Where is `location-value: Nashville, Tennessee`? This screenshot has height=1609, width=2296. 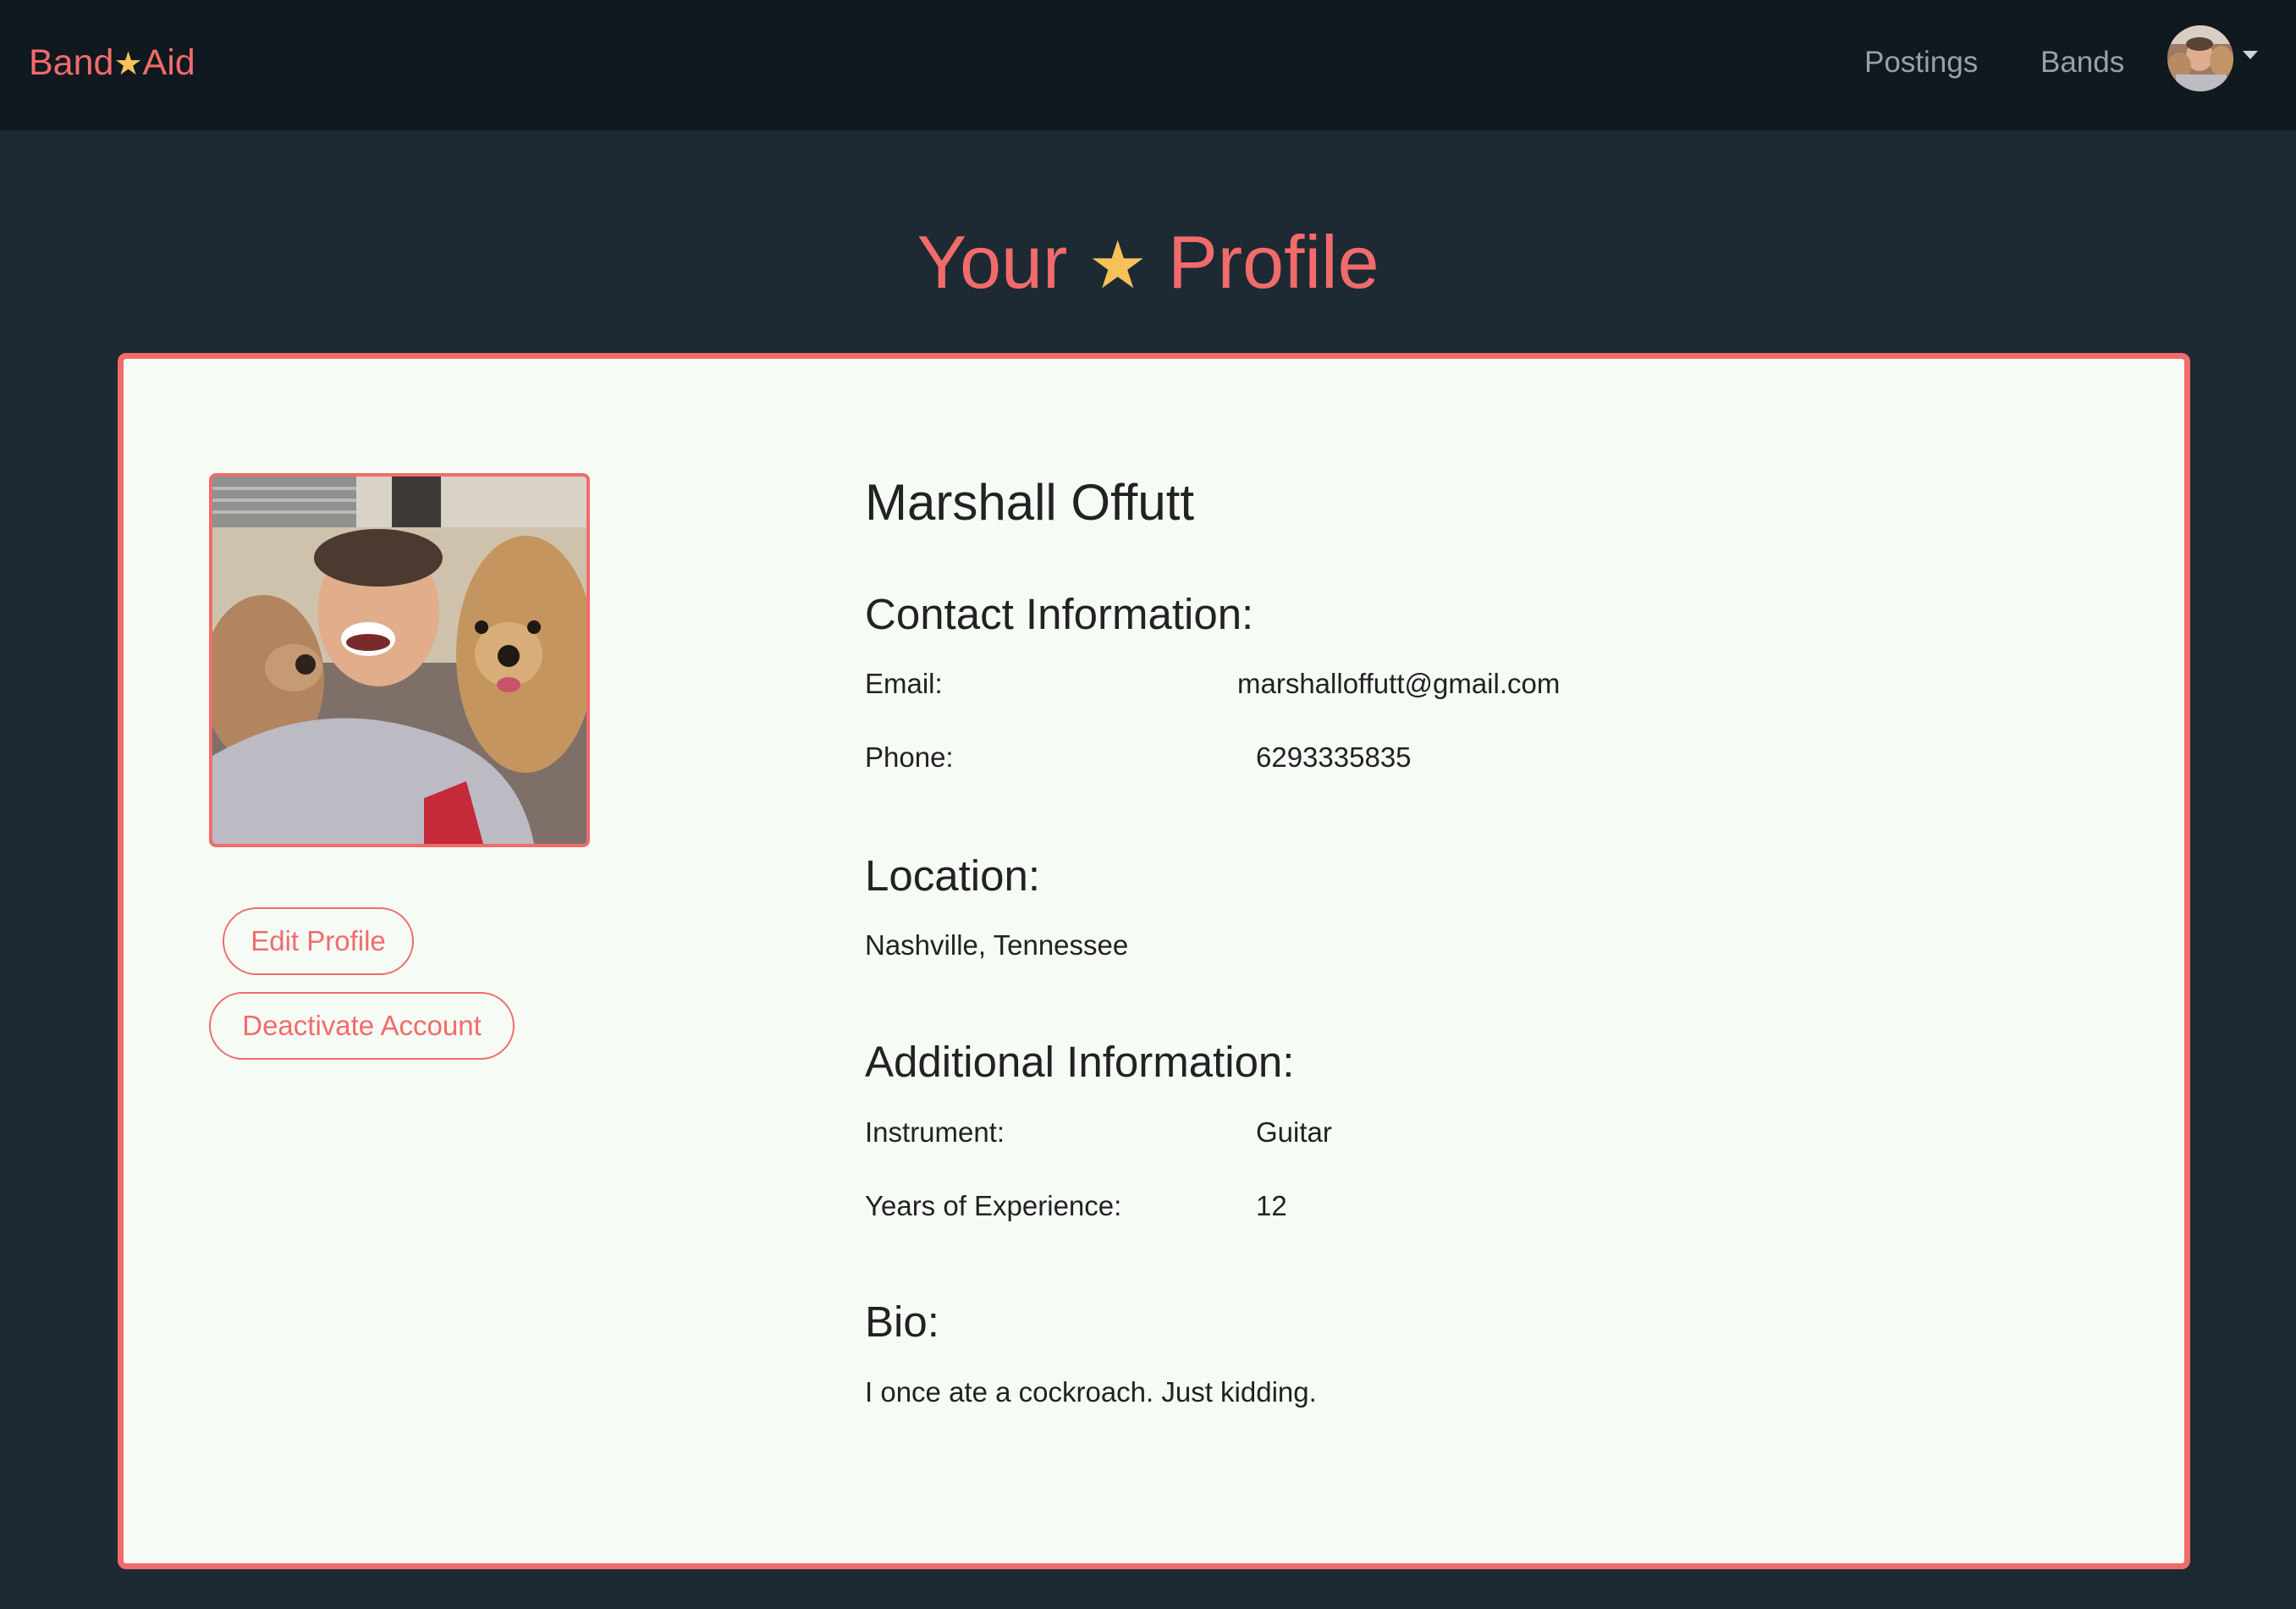
location-value: Nashville, Tennessee is located at coordinates (997, 945).